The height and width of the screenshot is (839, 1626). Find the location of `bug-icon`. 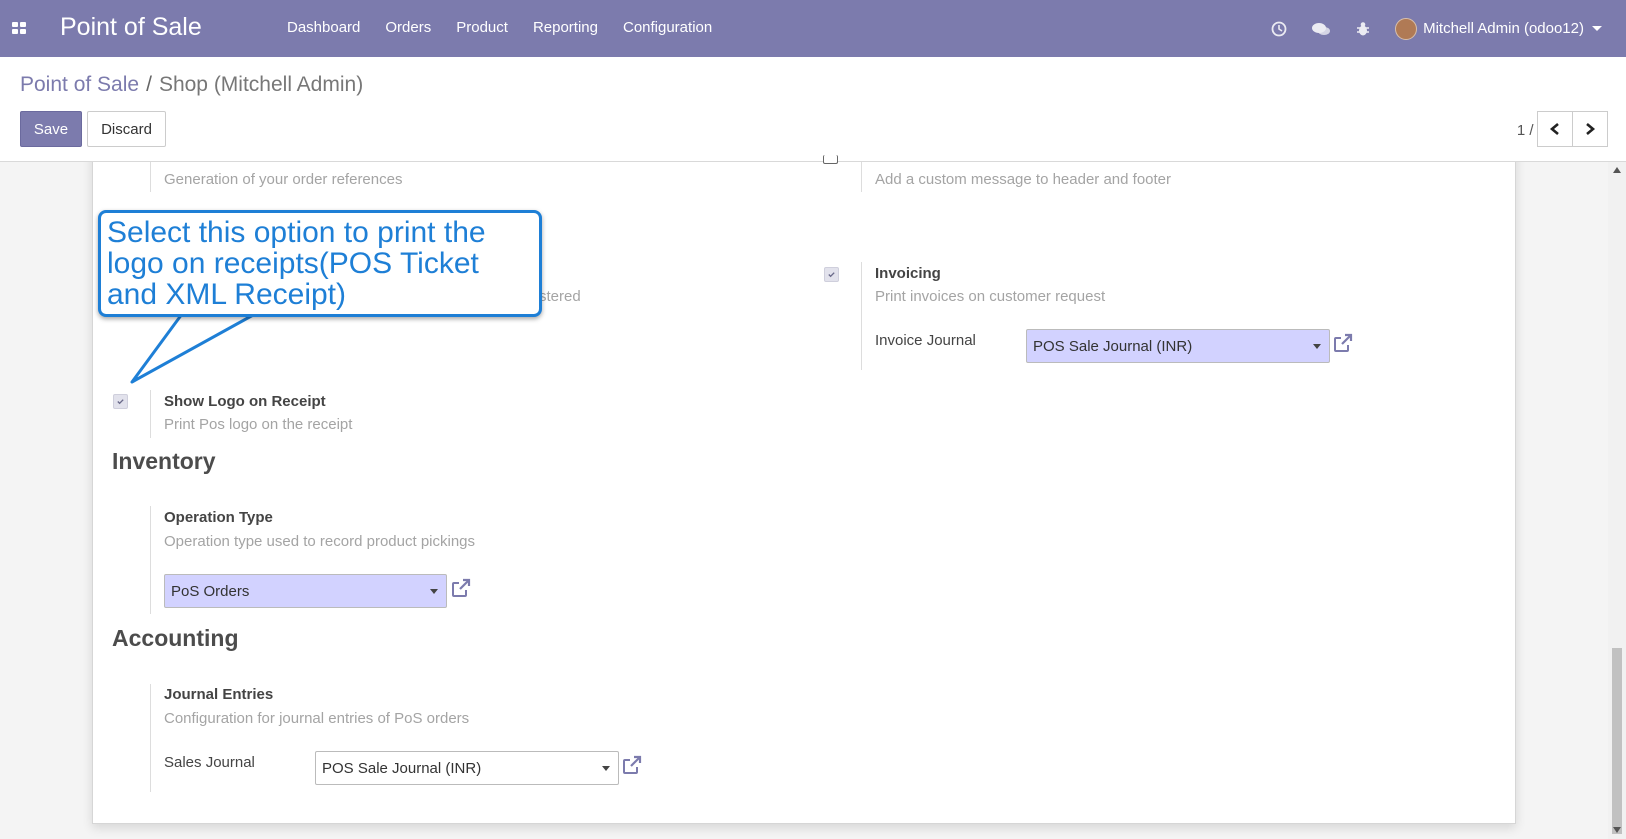

bug-icon is located at coordinates (1363, 29).